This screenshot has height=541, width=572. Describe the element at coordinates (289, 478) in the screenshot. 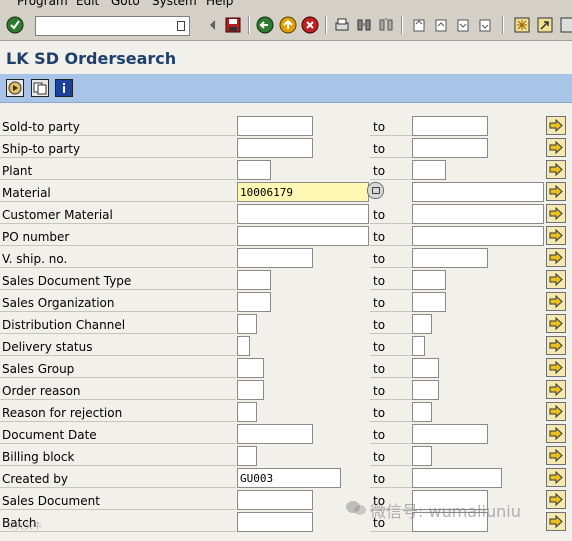

I see `from-input: GU003` at that location.